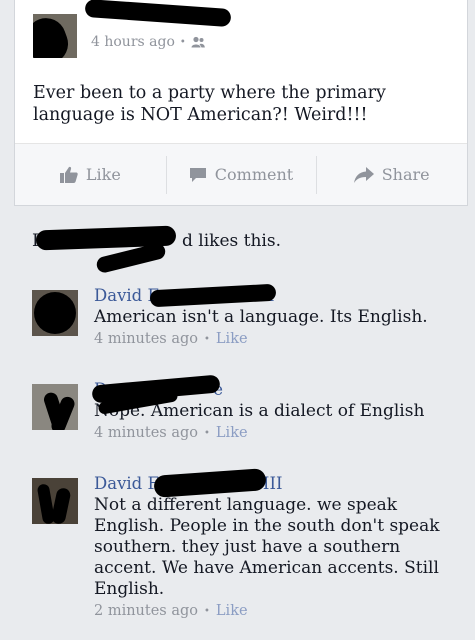  What do you see at coordinates (363, 174) in the screenshot?
I see `share-arrow-icon` at bounding box center [363, 174].